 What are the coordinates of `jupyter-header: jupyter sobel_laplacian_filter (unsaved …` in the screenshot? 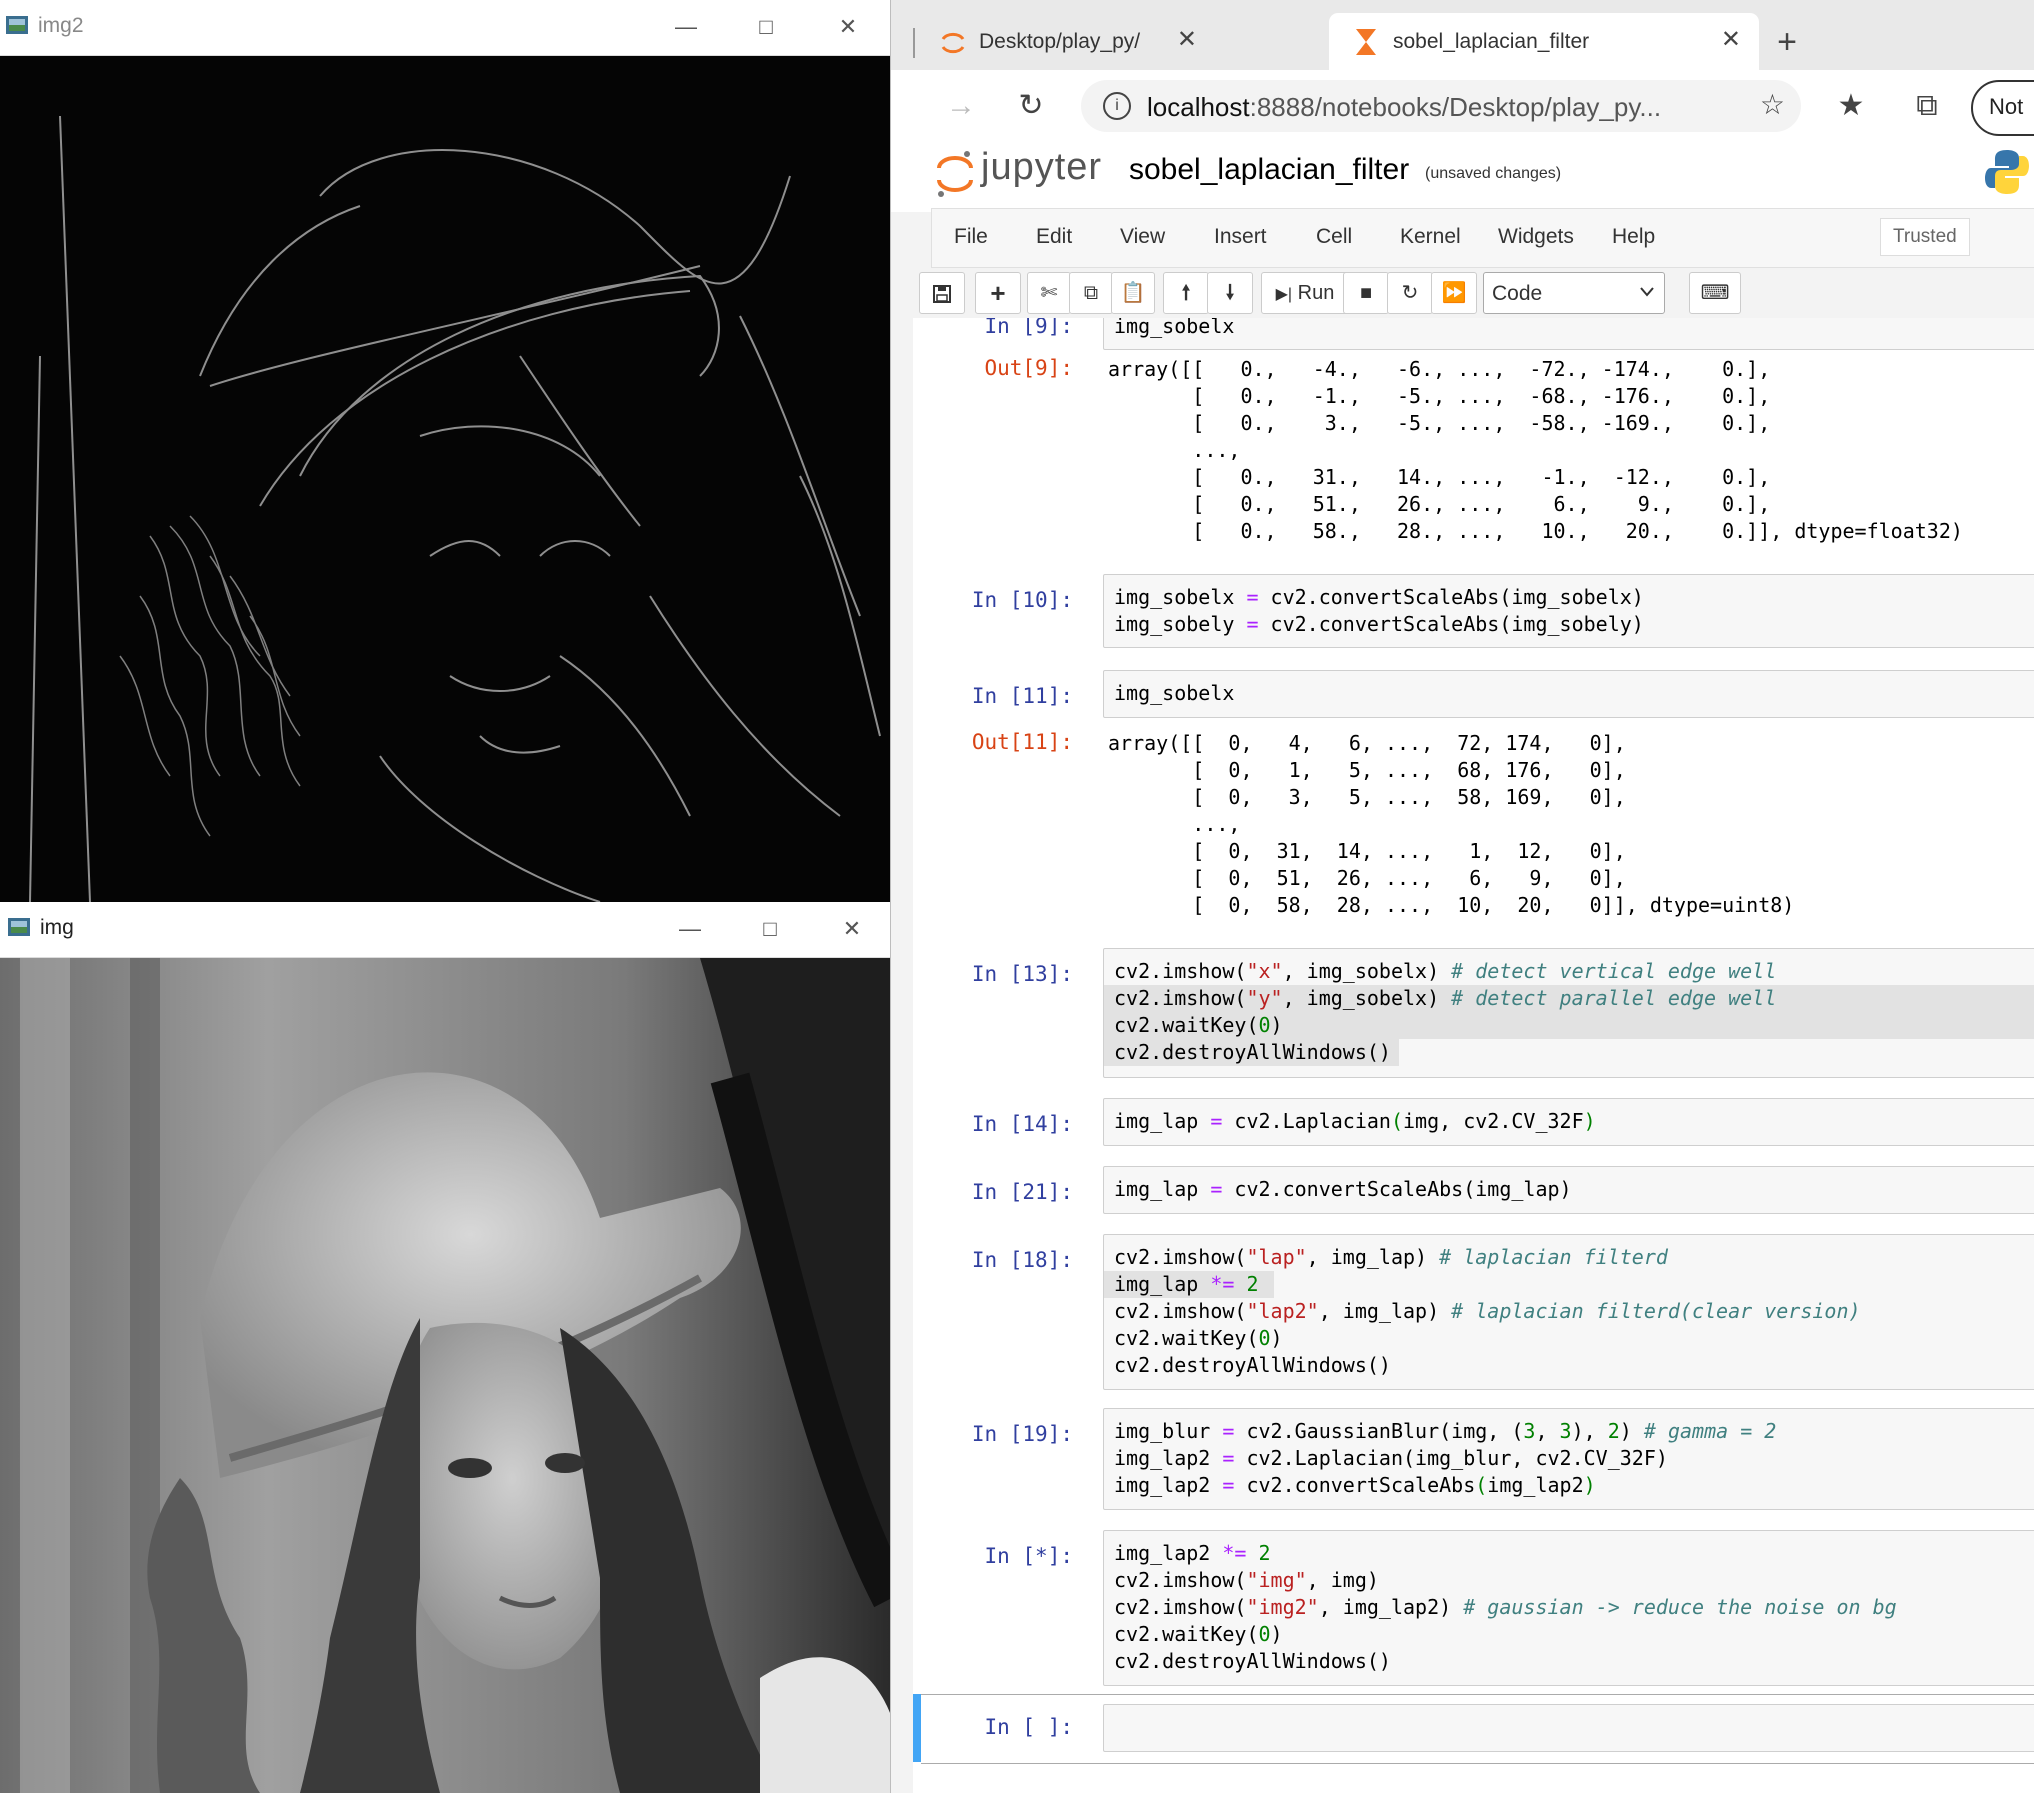 It's located at (1462, 177).